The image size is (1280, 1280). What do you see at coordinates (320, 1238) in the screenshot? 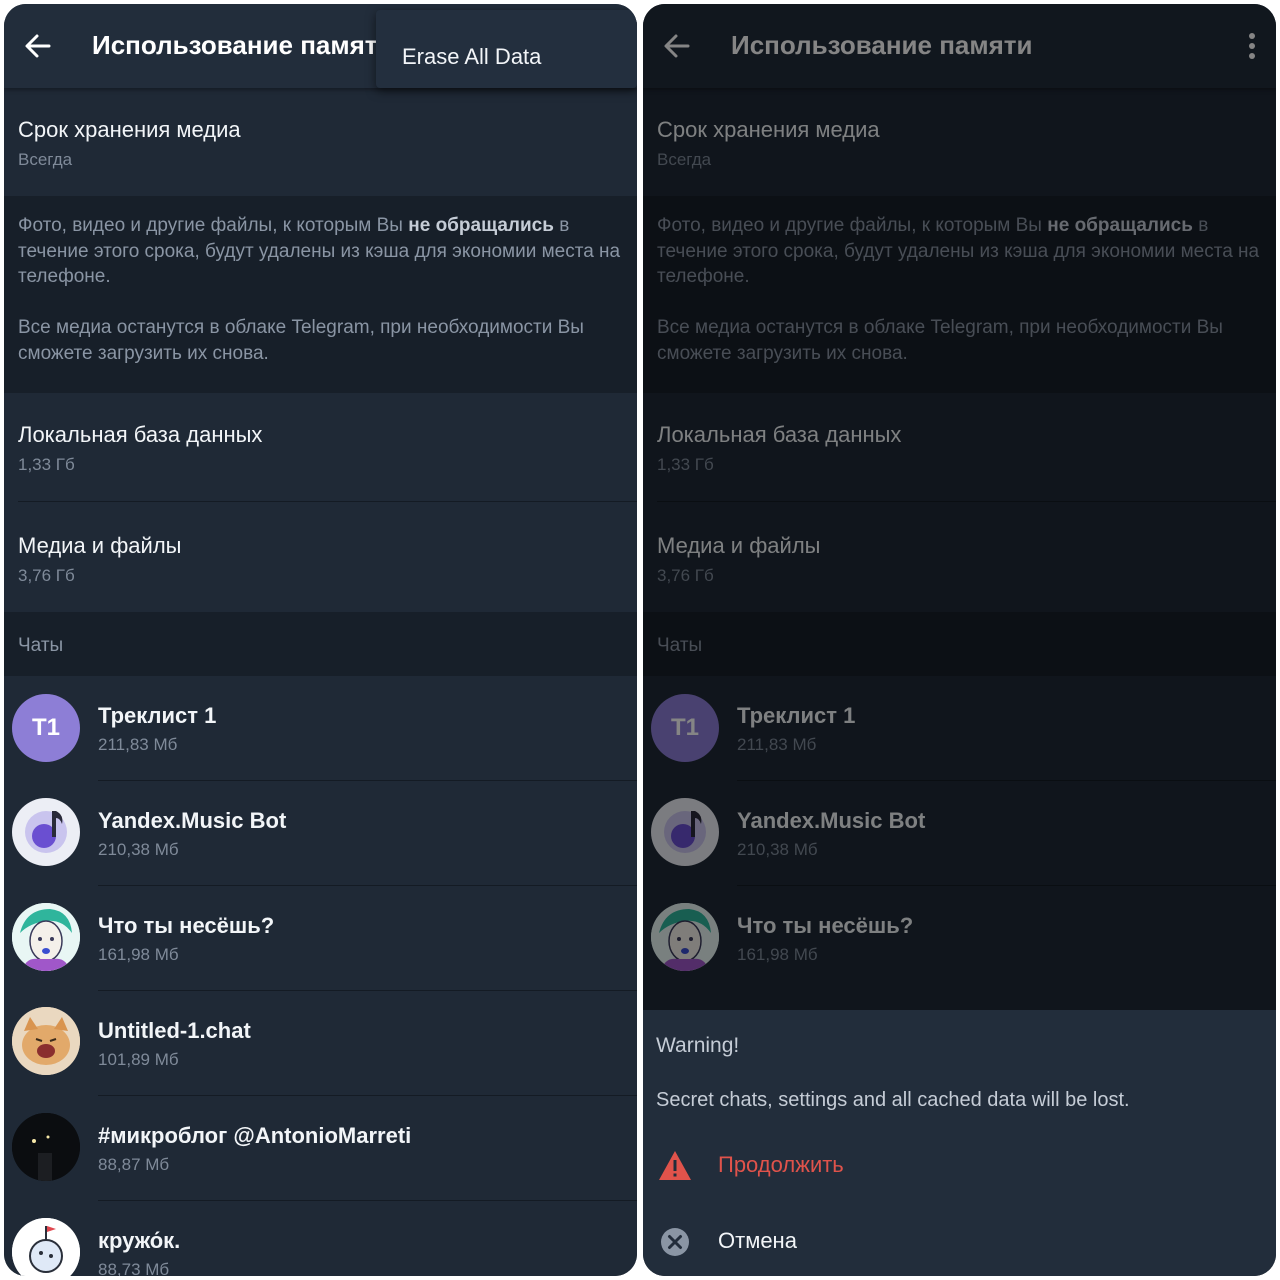
I see `chat-row: кружо́к. 88,73 Мб` at bounding box center [320, 1238].